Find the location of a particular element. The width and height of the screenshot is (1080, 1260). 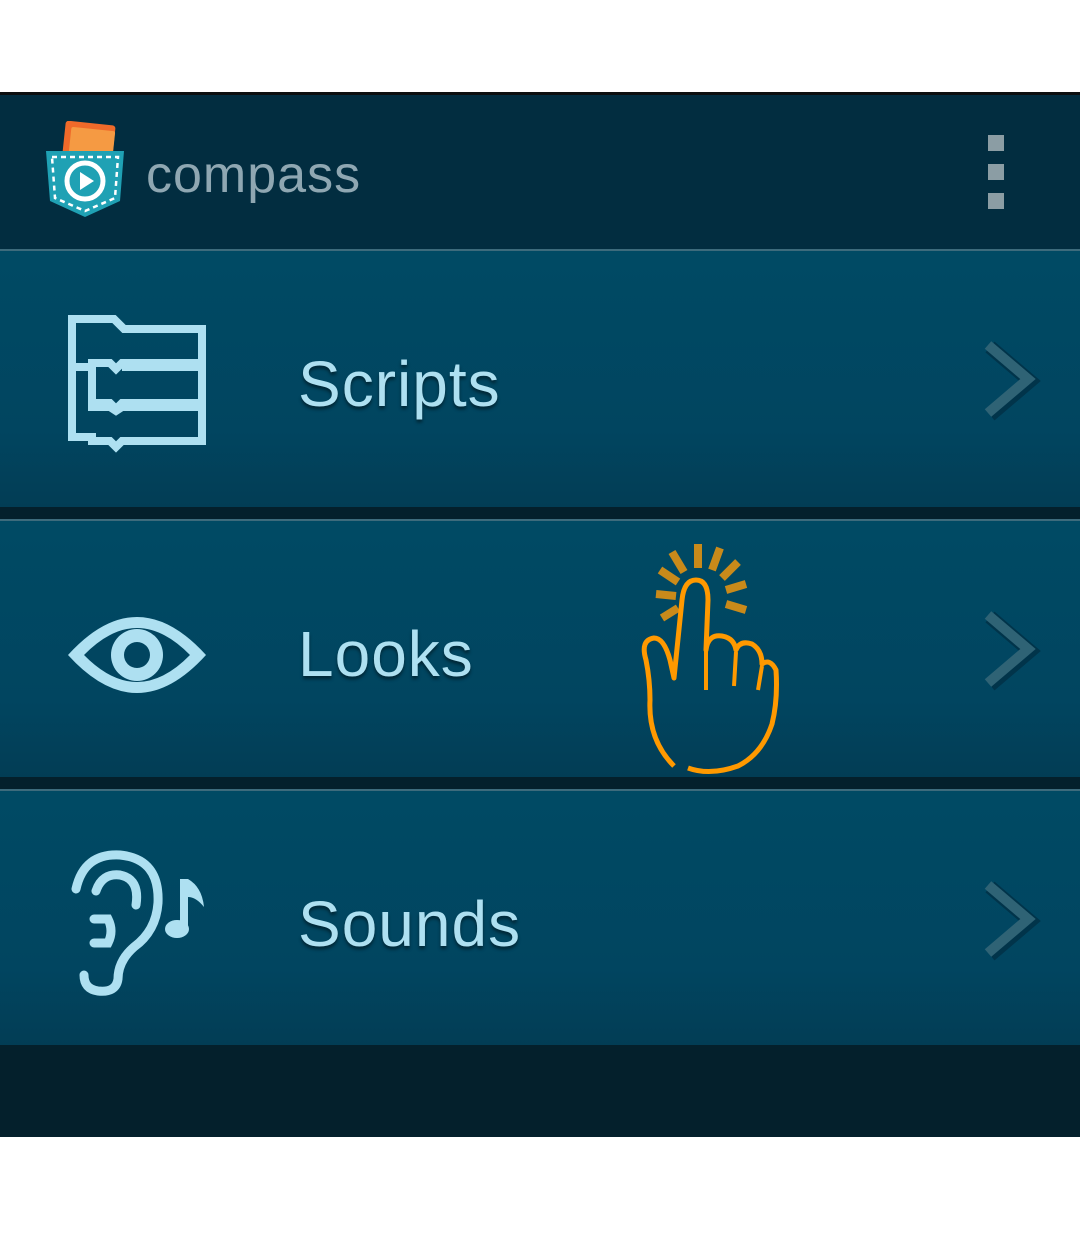

overflow-menu-icon is located at coordinates (996, 172).